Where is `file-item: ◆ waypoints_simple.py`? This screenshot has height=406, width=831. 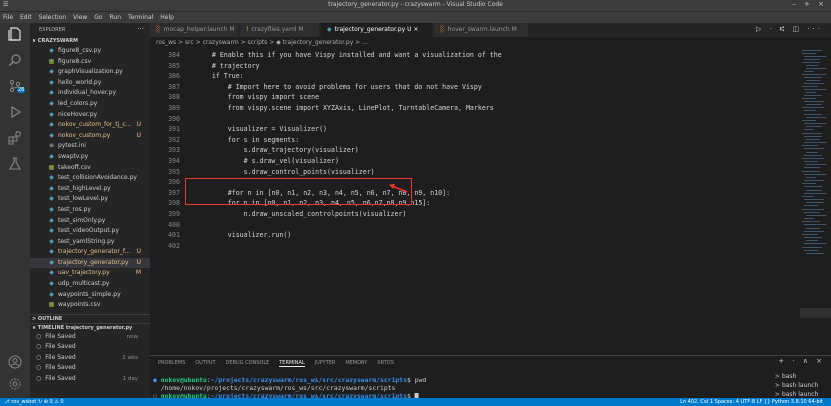
file-item: ◆ waypoints_simple.py is located at coordinates (90, 295).